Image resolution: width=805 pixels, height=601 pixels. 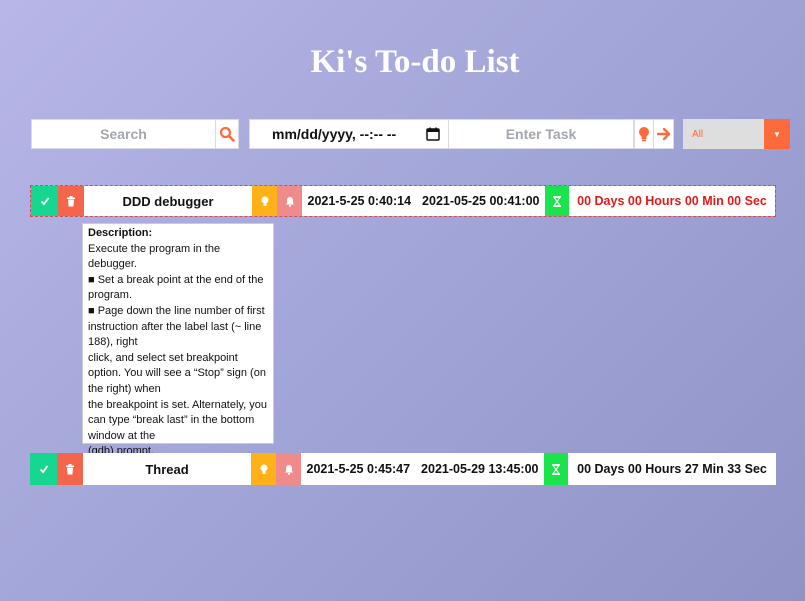 I want to click on task-dates: 2021-5-25 0:45:47 2021-05-29 13:45:00, so click(x=422, y=469).